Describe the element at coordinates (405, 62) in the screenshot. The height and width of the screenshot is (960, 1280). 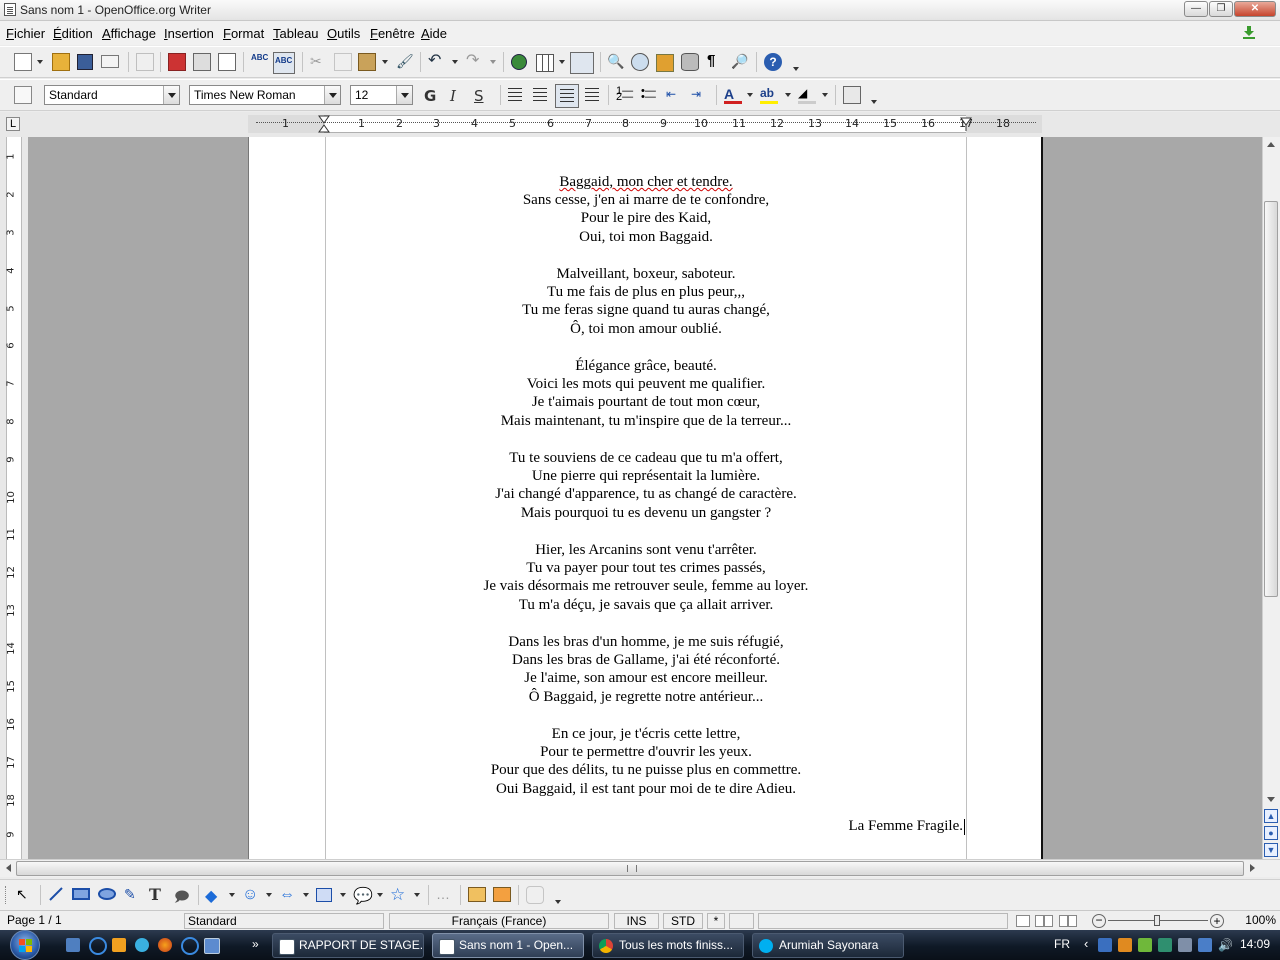
I see `format-paintbrush-icon: 🖌` at that location.